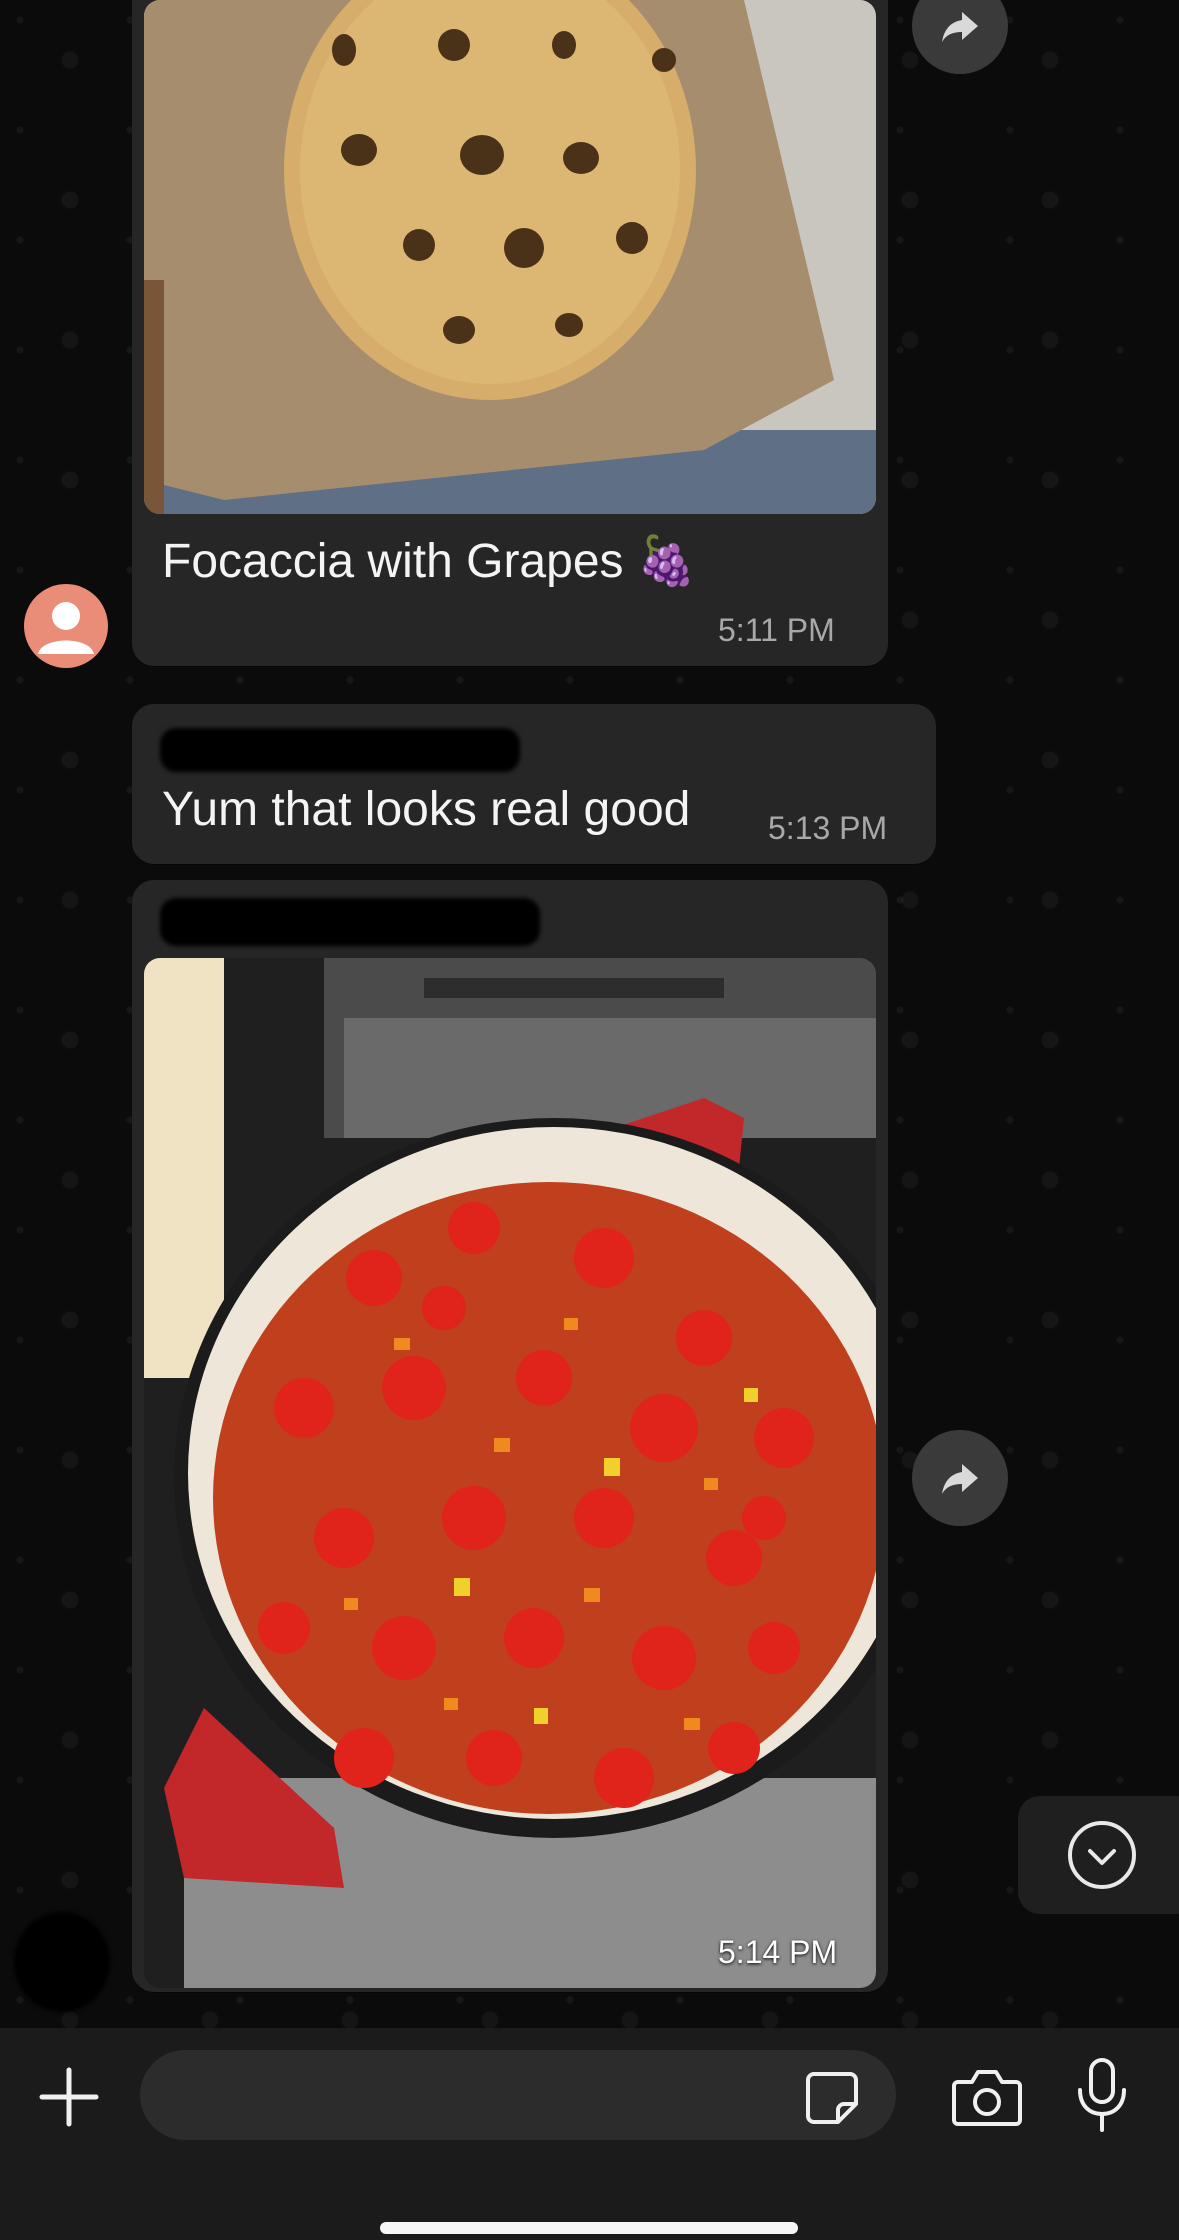 The image size is (1179, 2240). I want to click on home-indicator, so click(589, 2228).